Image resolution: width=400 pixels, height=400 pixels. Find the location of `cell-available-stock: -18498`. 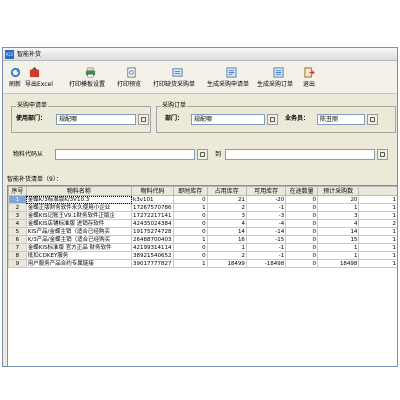

cell-available-stock: -18498 is located at coordinates (266, 263).